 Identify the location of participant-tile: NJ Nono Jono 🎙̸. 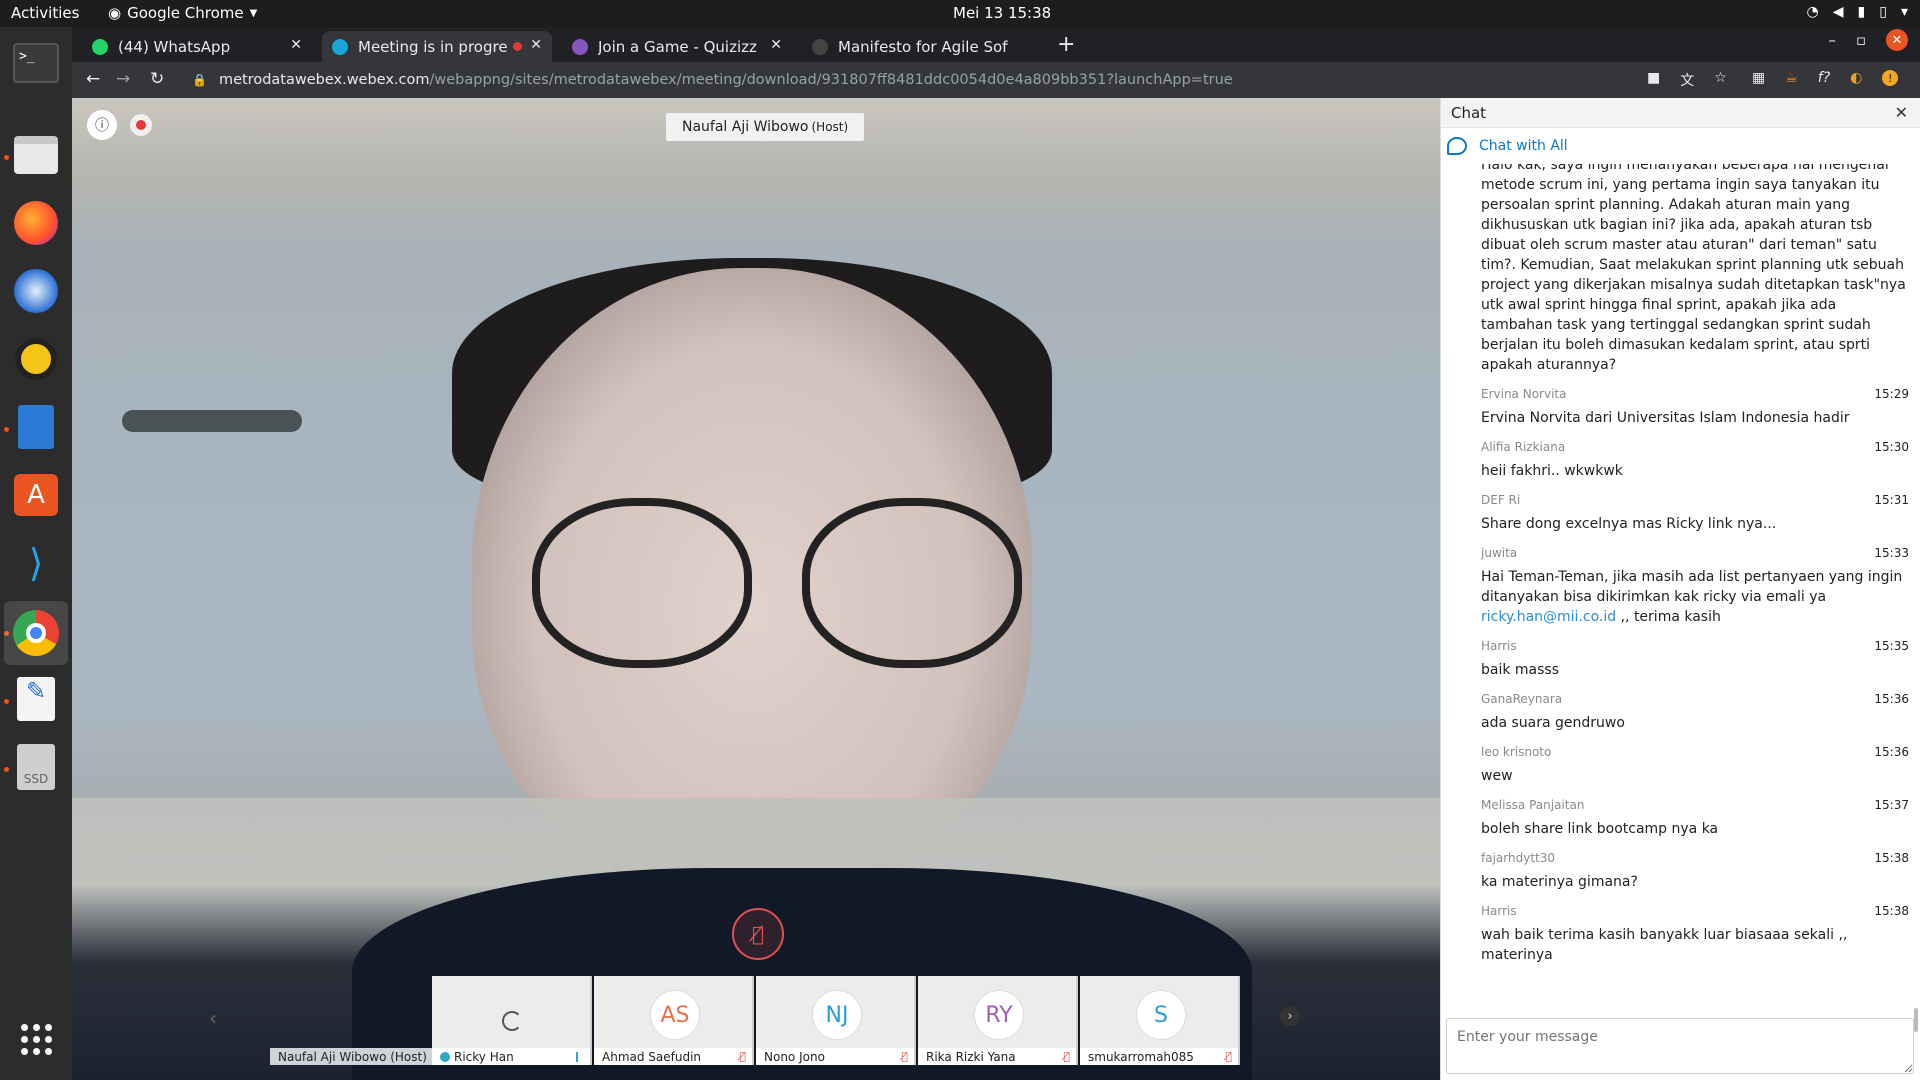
(836, 1020).